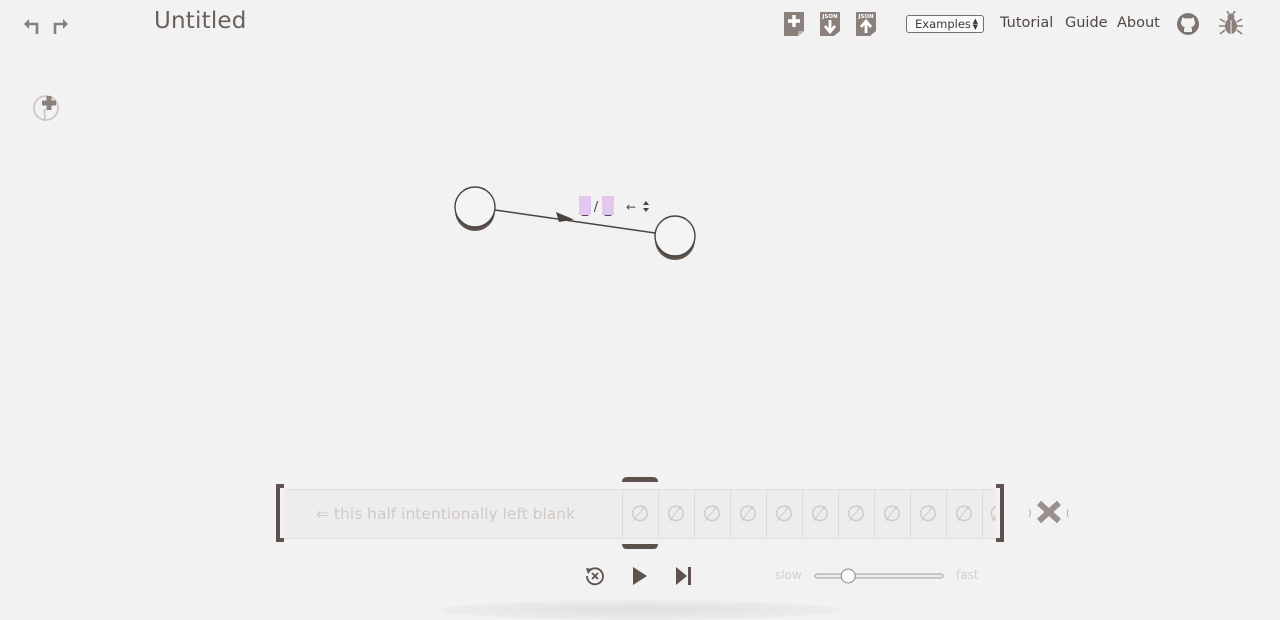  Describe the element at coordinates (47, 108) in the screenshot. I see `add-state-icon` at that location.